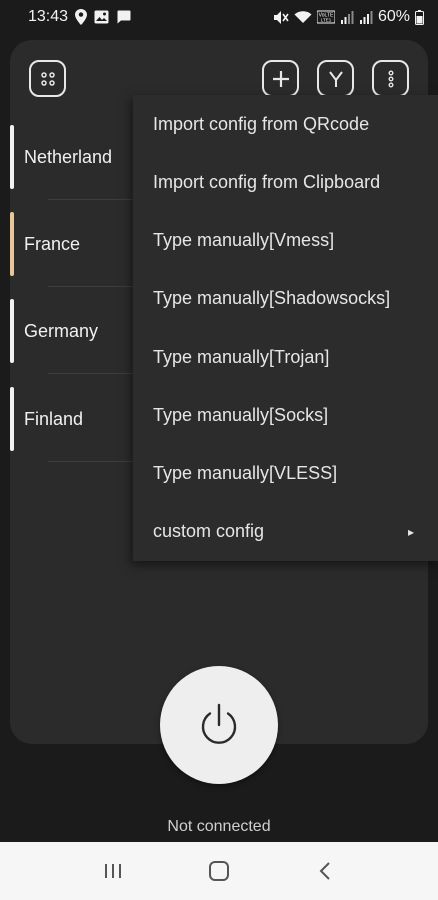  What do you see at coordinates (281, 17) in the screenshot?
I see `mute-icon` at bounding box center [281, 17].